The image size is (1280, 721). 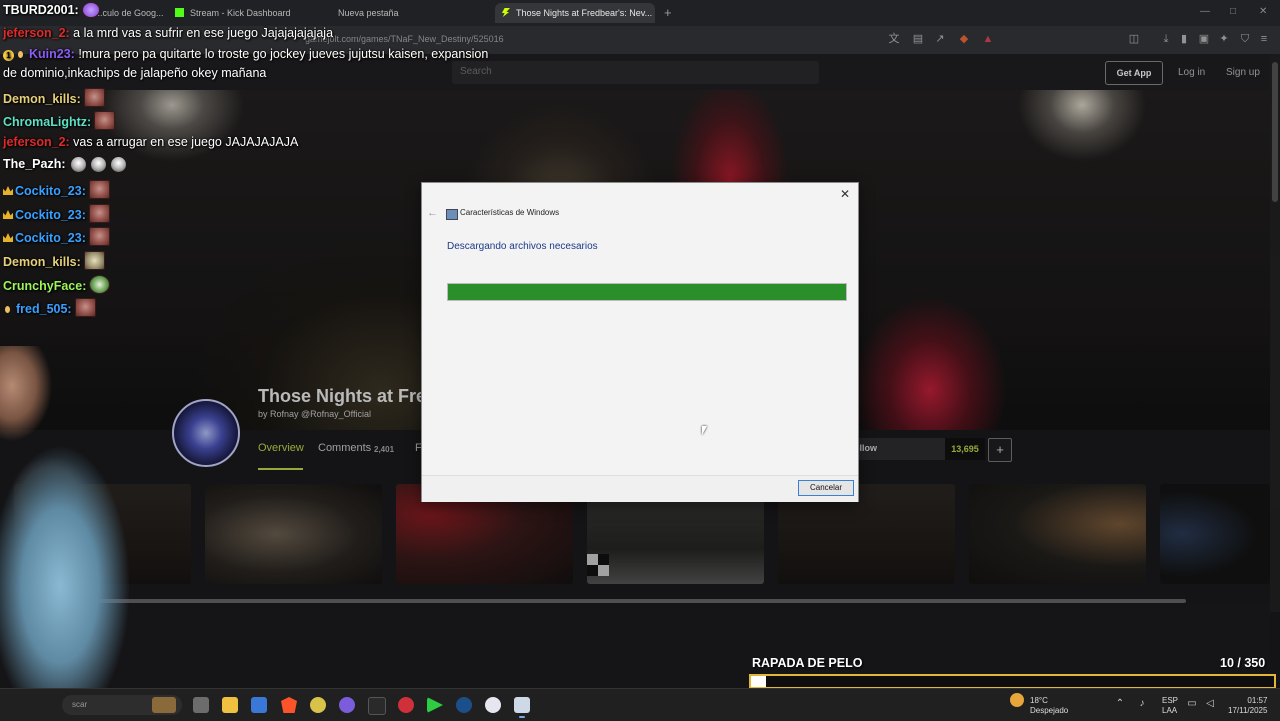 I want to click on maximize-button: □, so click(x=1233, y=11).